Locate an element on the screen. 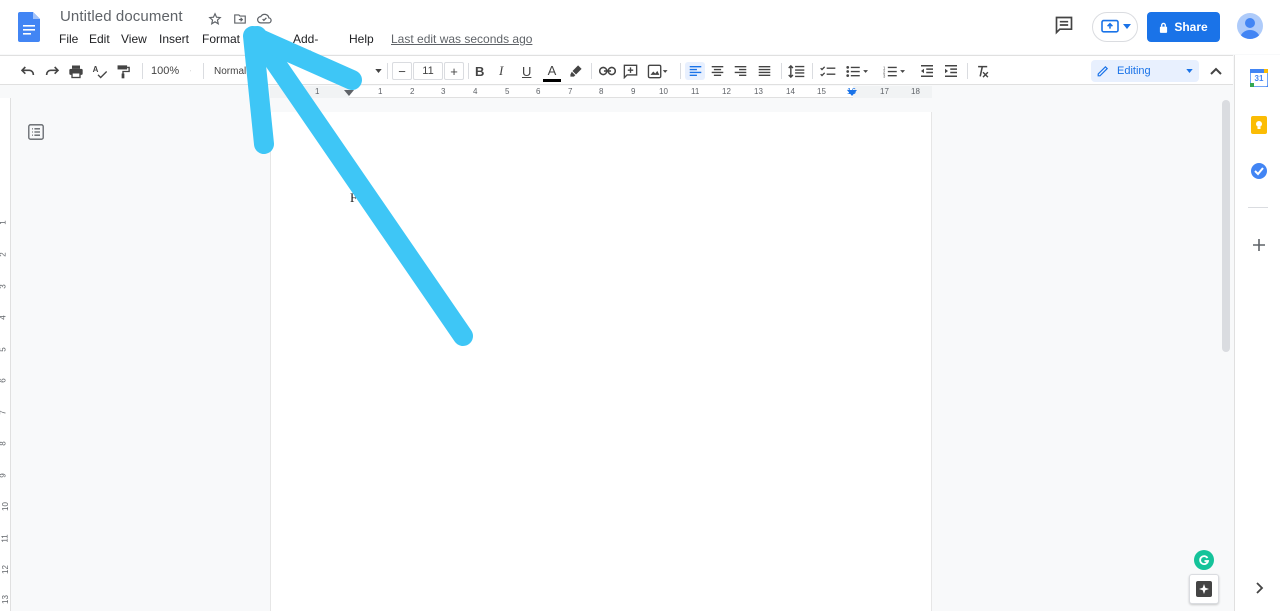 Image resolution: width=1280 pixels, height=611 pixels. vruler-tick-label: 2 is located at coordinates (4, 254).